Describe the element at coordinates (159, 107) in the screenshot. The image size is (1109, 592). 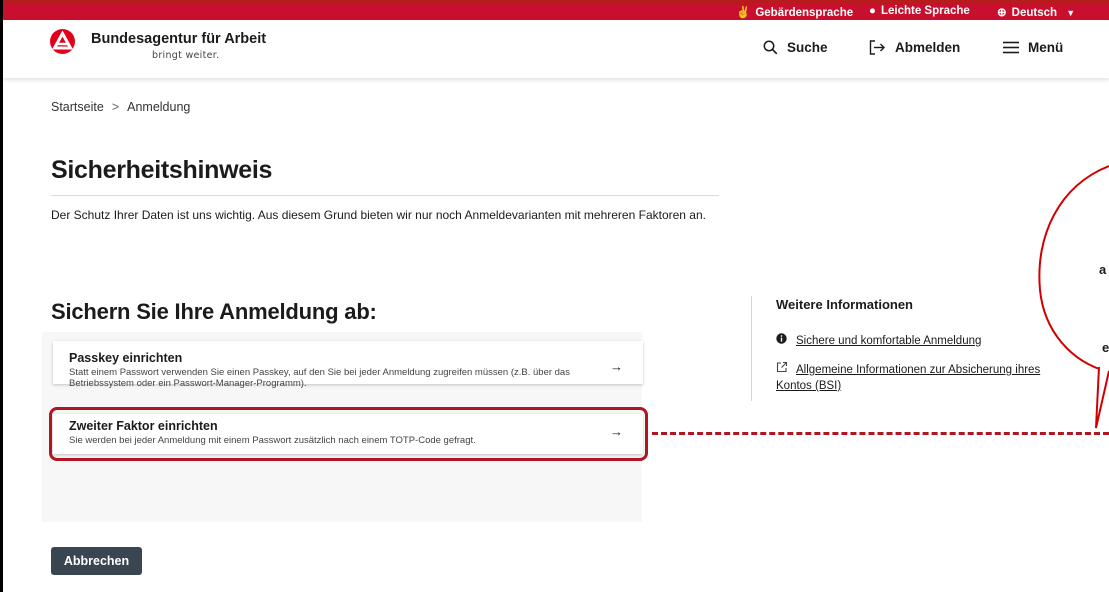
I see `breadcrumb-current: Anmeldung` at that location.